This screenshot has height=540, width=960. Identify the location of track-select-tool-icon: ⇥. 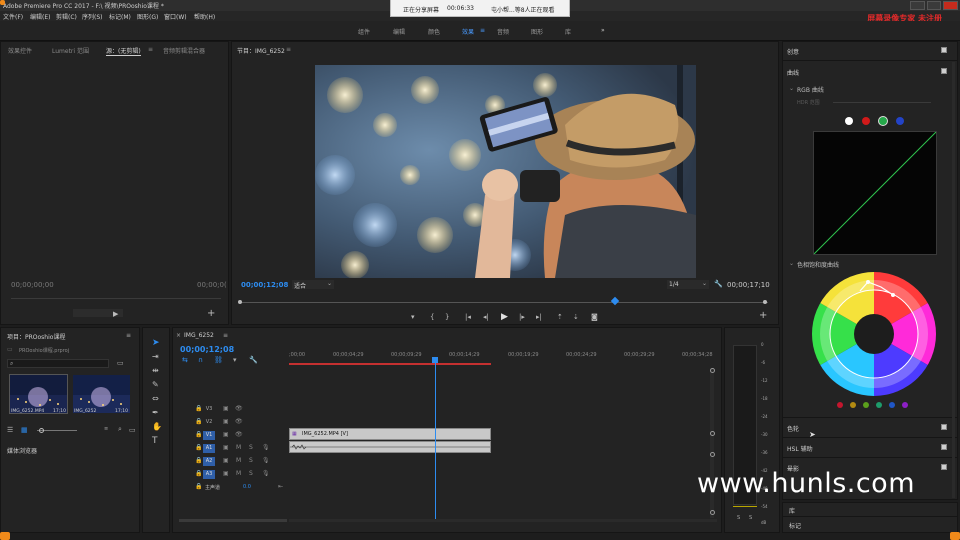
(155, 356).